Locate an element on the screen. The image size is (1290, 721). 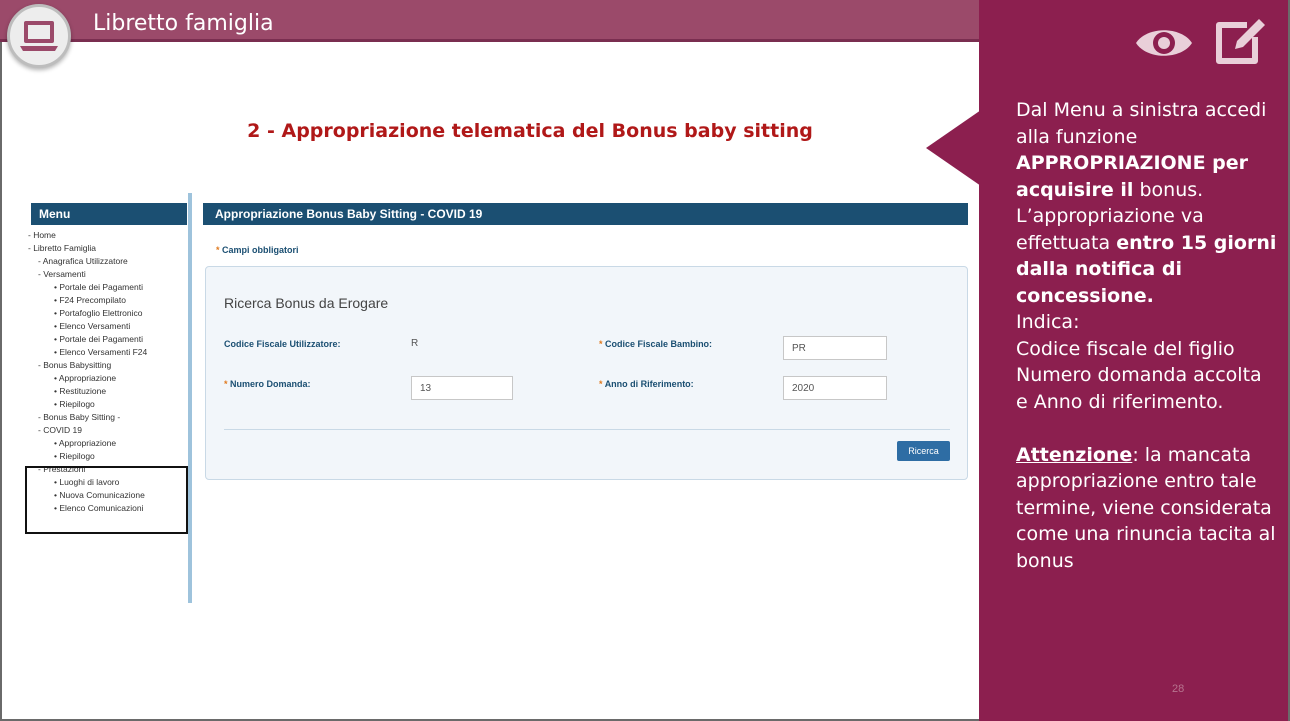
menu-item: - Bonus Babysitting is located at coordinates (108, 365).